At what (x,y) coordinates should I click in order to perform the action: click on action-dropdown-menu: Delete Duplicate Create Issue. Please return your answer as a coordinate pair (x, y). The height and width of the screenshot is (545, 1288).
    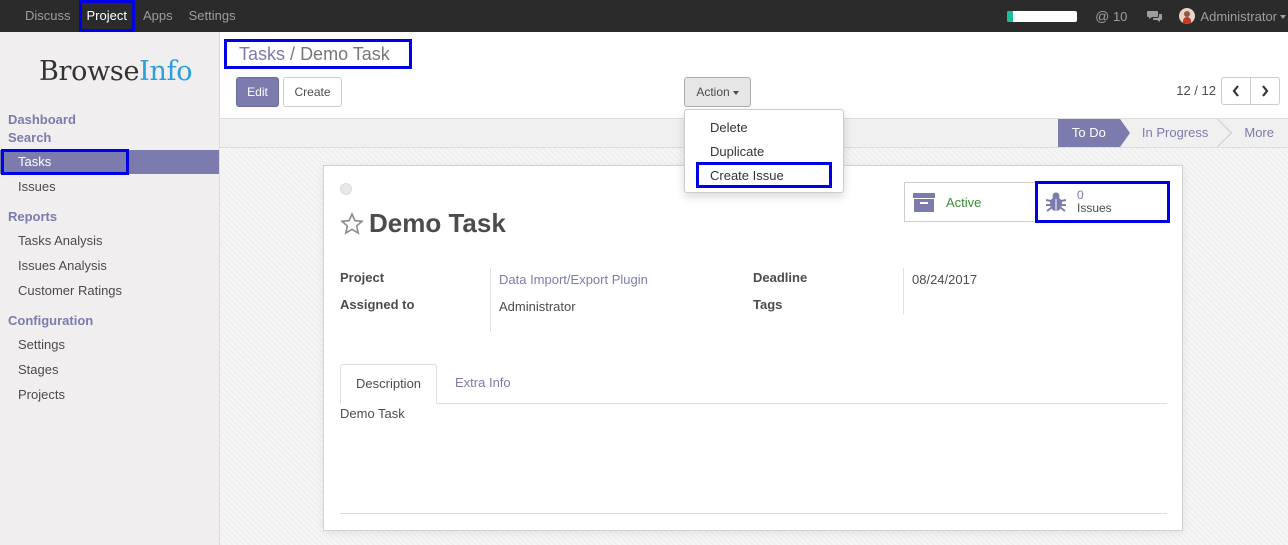
    Looking at the image, I should click on (764, 151).